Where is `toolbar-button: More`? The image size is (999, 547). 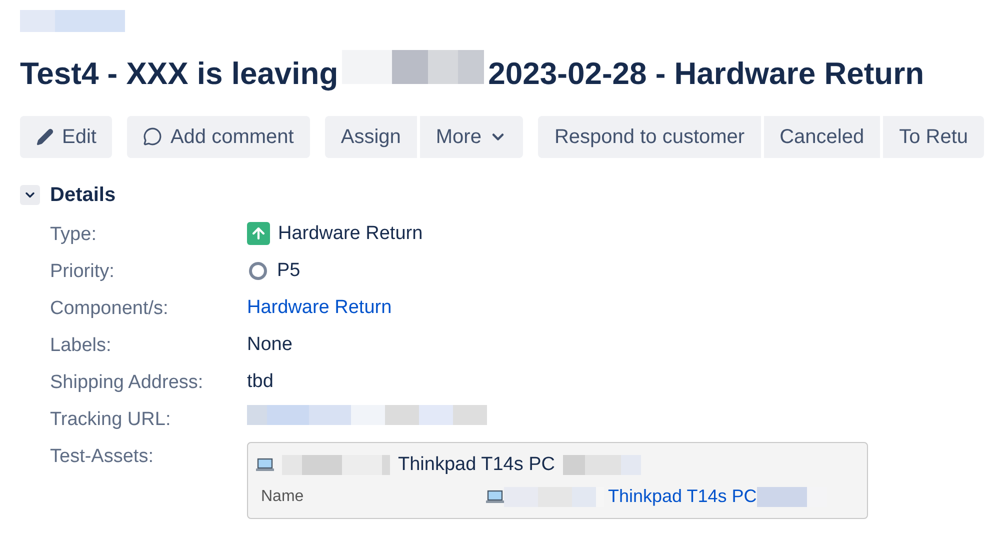
toolbar-button: More is located at coordinates (472, 137).